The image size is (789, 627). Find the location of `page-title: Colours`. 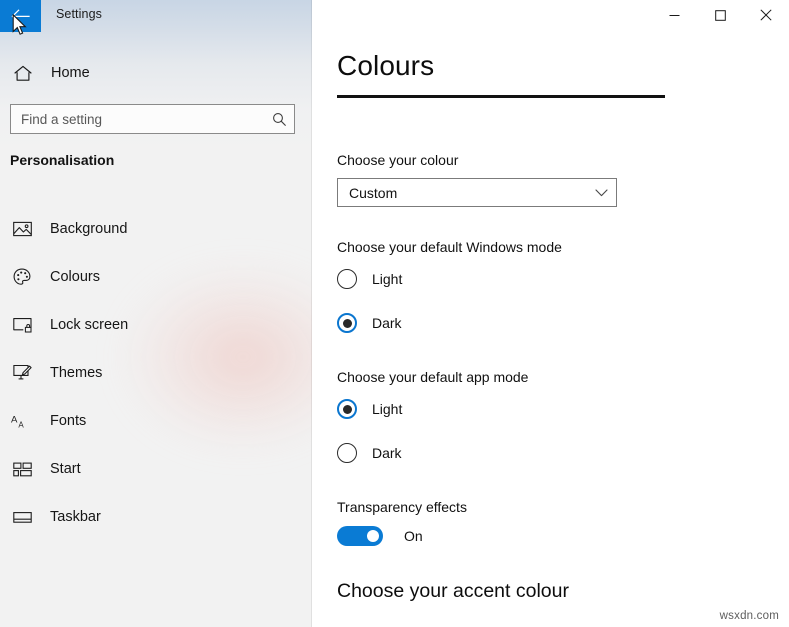

page-title: Colours is located at coordinates (386, 65).